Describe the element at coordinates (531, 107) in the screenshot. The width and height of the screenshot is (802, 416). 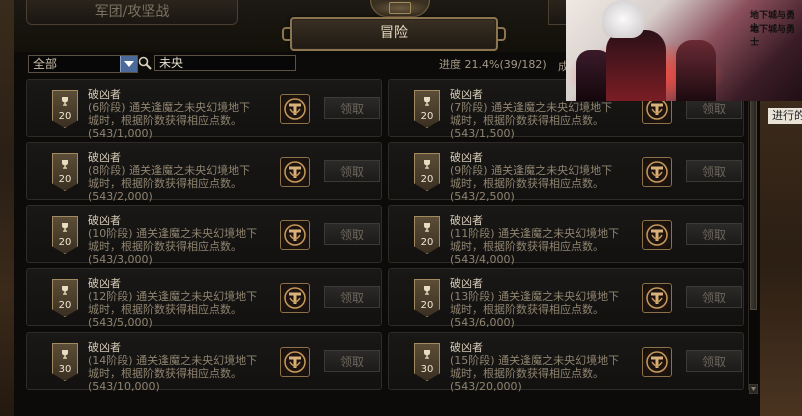
I see `achievement-description: (7阶段) 通关逢魔之未央幻境地下` at that location.